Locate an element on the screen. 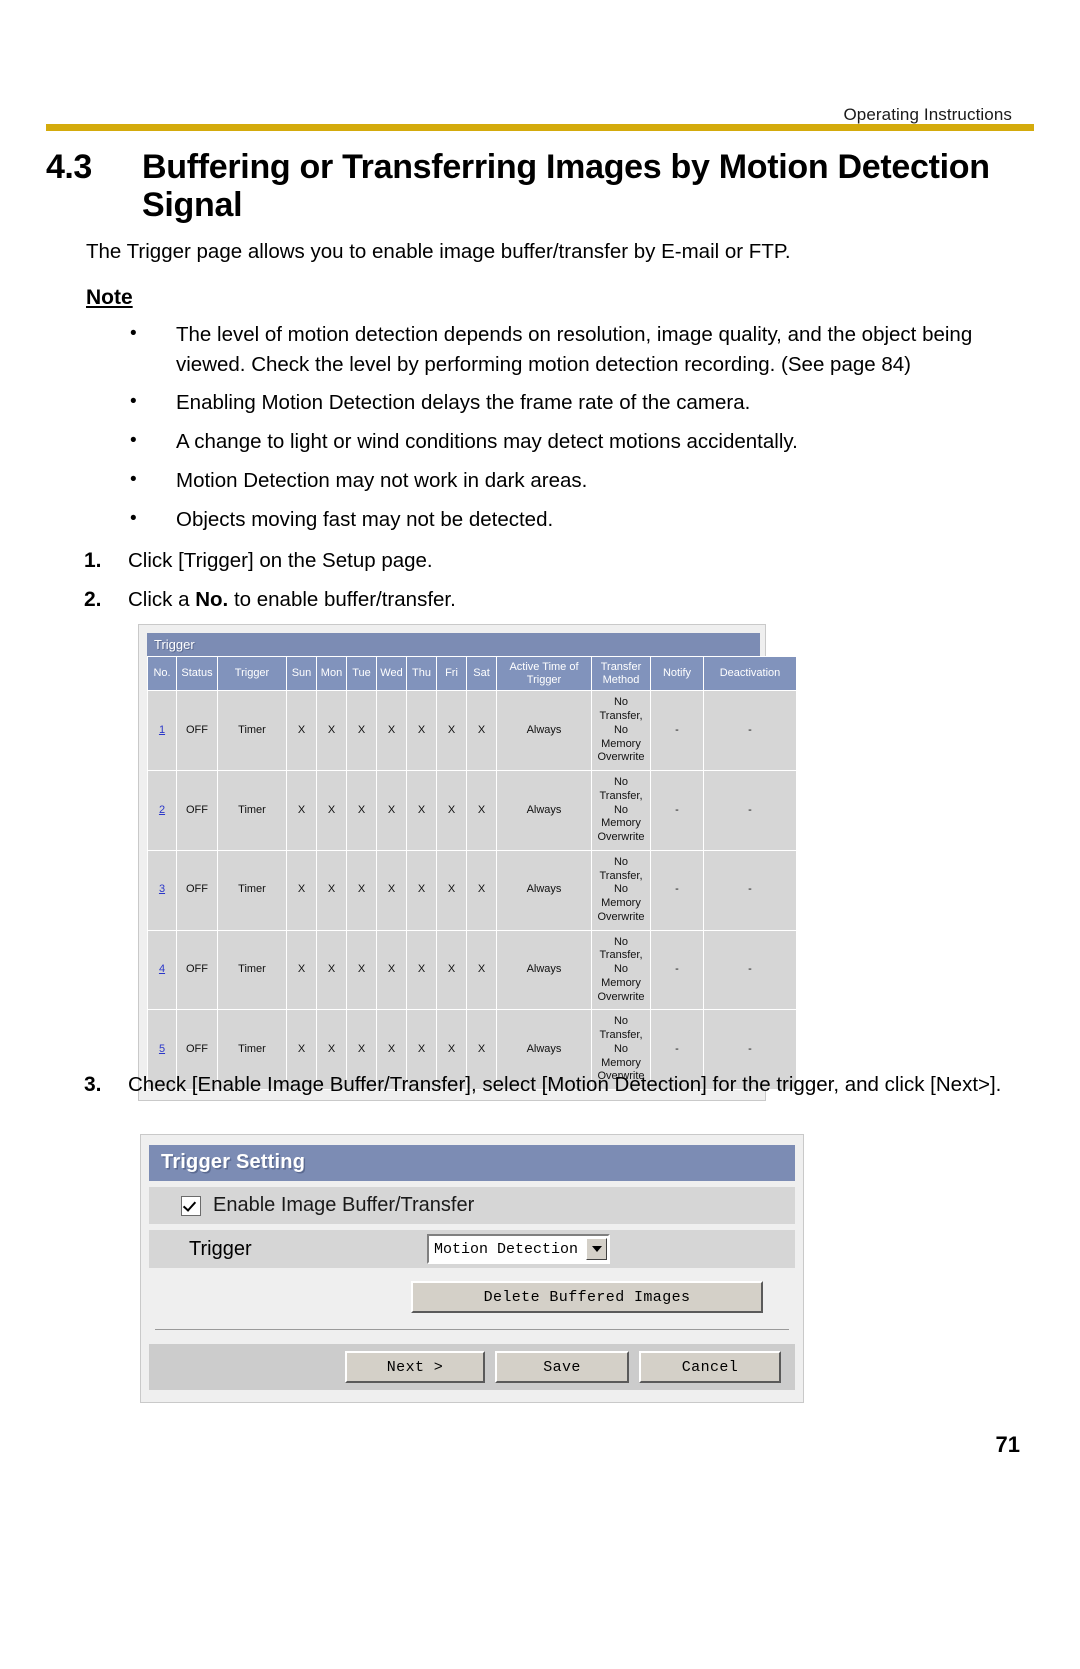 This screenshot has height=1669, width=1080. dialog-footer: Next > Save Cancel is located at coordinates (472, 1367).